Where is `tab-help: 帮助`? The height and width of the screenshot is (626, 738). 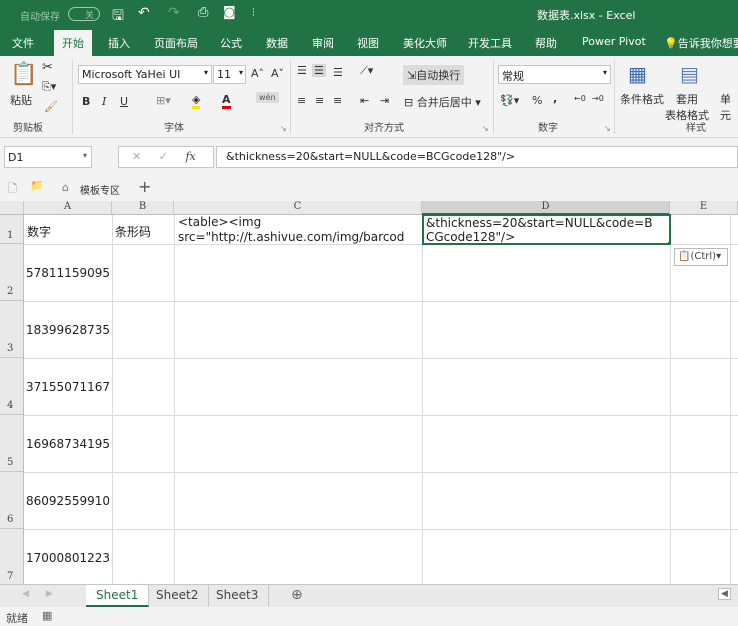 tab-help: 帮助 is located at coordinates (546, 43).